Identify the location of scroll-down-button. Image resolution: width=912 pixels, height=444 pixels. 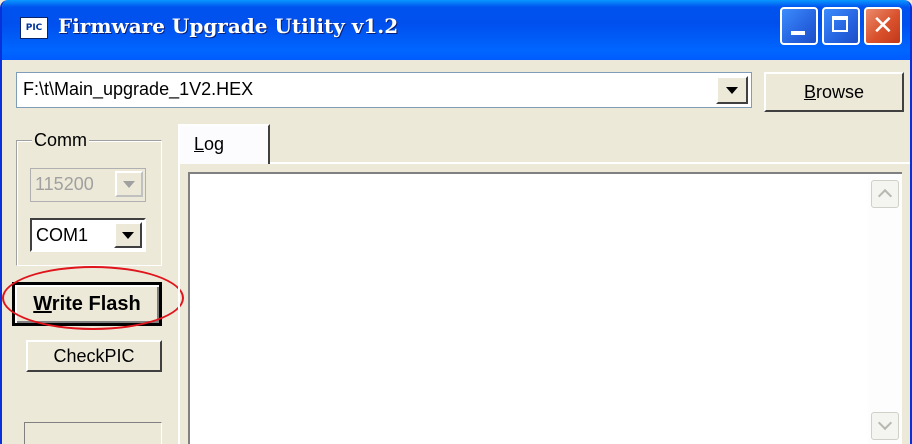
(885, 426).